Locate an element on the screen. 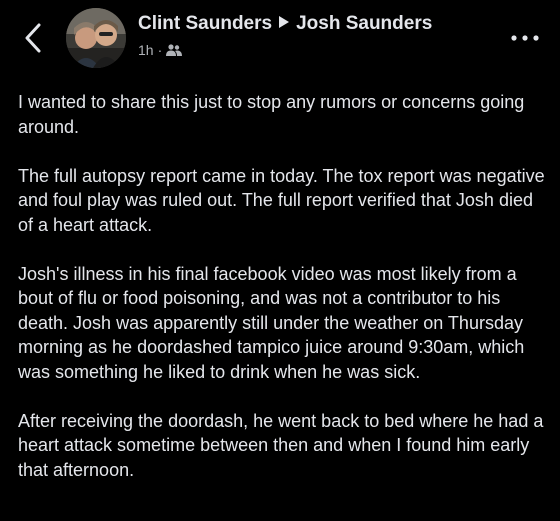 This screenshot has width=560, height=521. post-meta: 1h · is located at coordinates (160, 50).